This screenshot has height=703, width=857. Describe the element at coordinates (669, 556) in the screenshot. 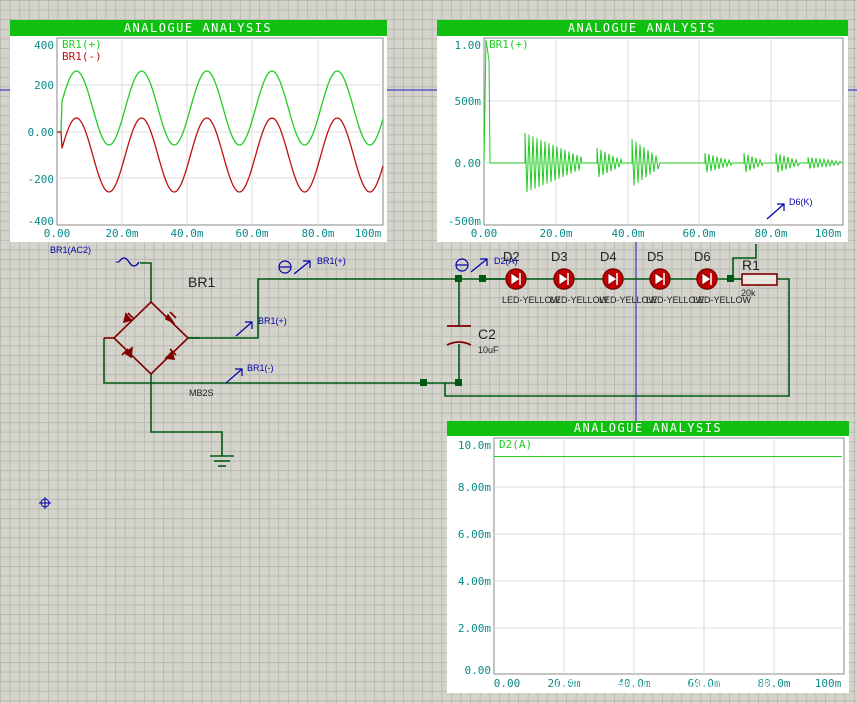

I see `graph-3-plot` at that location.